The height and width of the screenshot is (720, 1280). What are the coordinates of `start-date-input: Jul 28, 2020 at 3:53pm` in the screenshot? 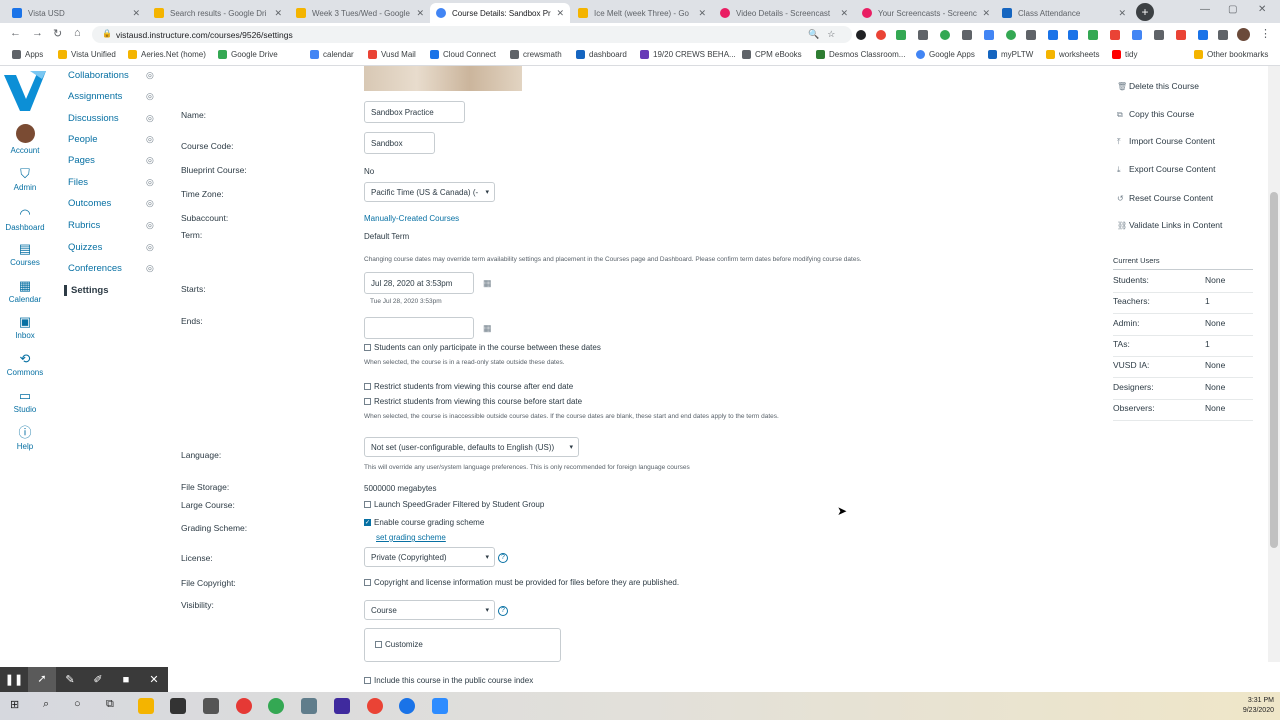 It's located at (419, 283).